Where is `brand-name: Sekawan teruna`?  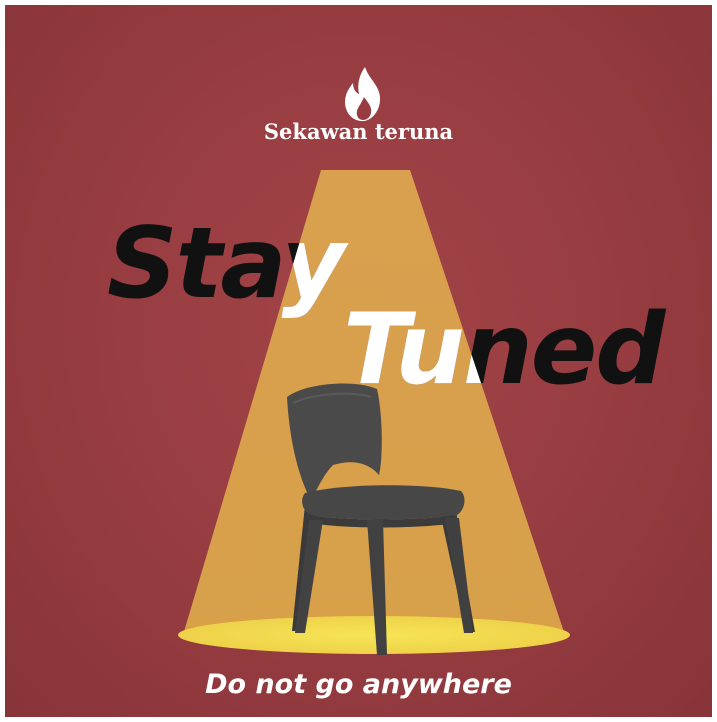 brand-name: Sekawan teruna is located at coordinates (358, 131).